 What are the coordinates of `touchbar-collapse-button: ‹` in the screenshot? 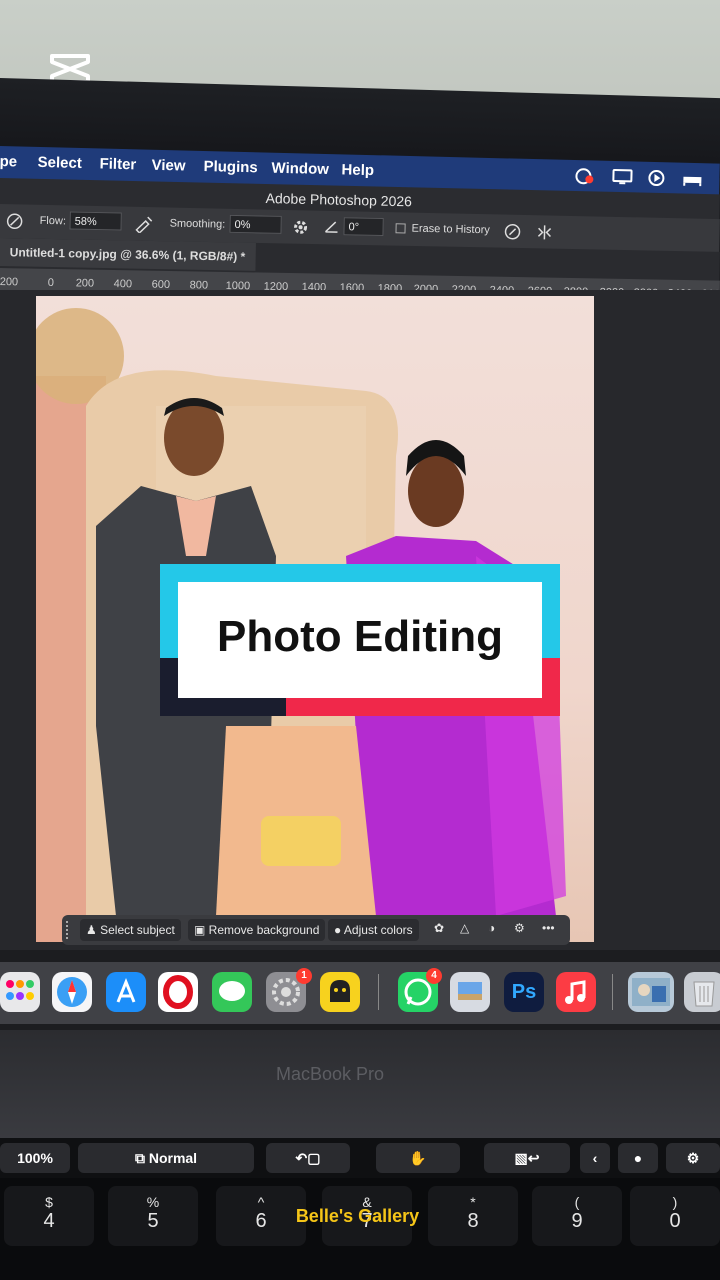 It's located at (595, 1158).